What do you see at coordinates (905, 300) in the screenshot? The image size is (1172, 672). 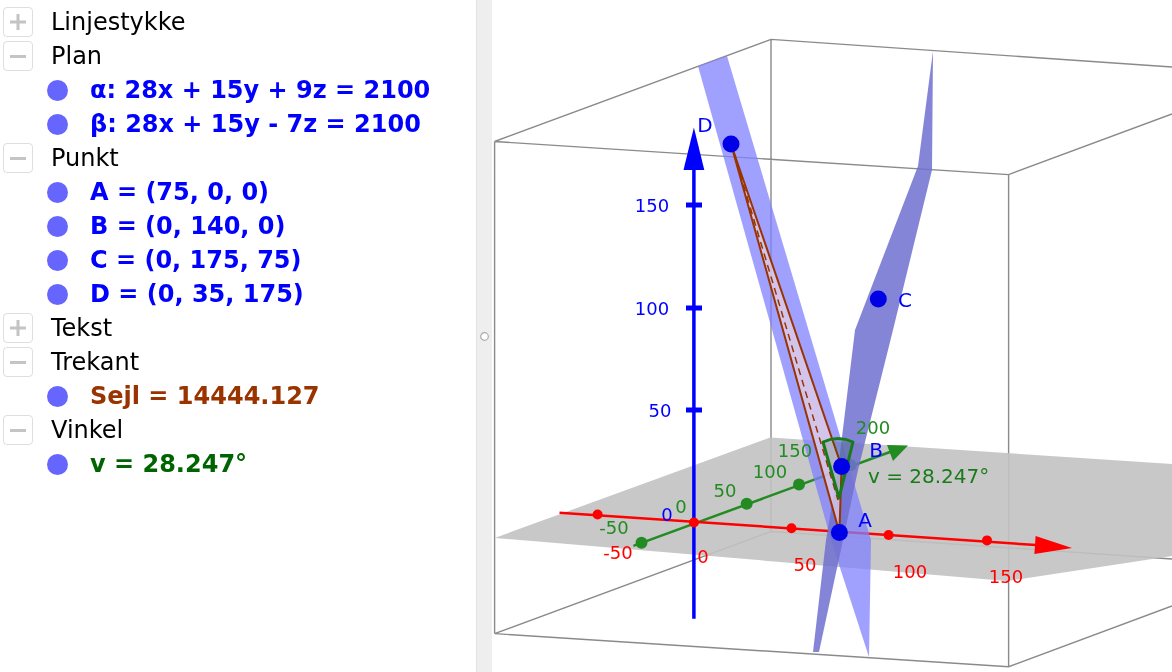 I see `point-label: C` at bounding box center [905, 300].